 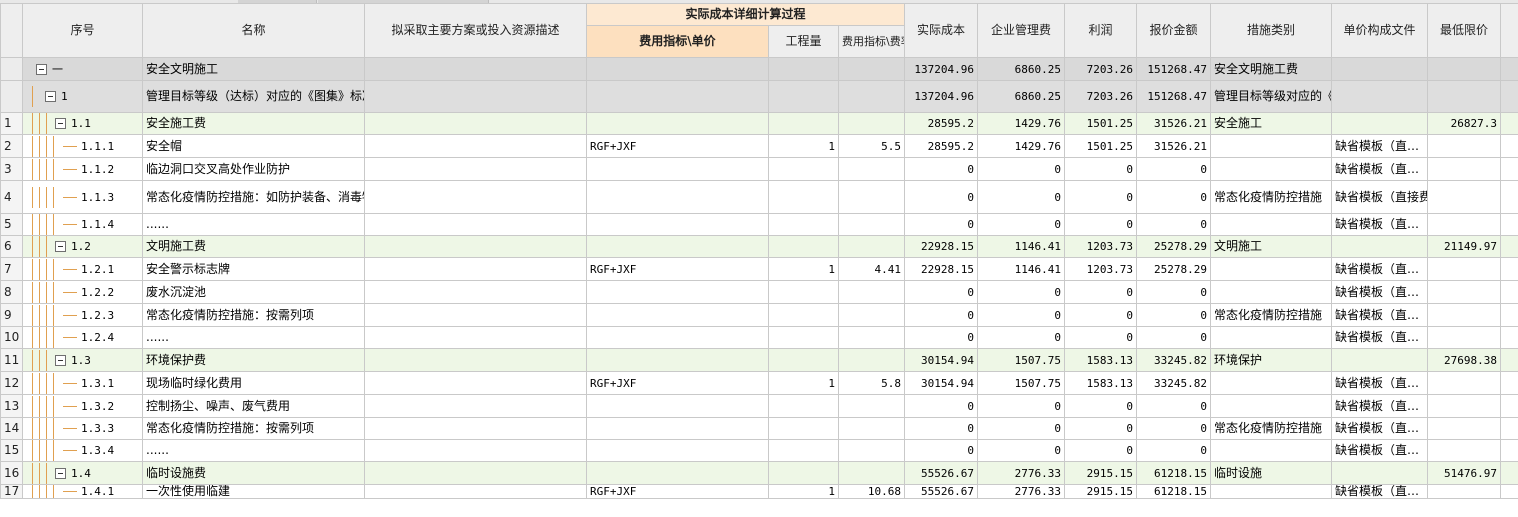 I want to click on row-index: 13, so click(x=11, y=406).